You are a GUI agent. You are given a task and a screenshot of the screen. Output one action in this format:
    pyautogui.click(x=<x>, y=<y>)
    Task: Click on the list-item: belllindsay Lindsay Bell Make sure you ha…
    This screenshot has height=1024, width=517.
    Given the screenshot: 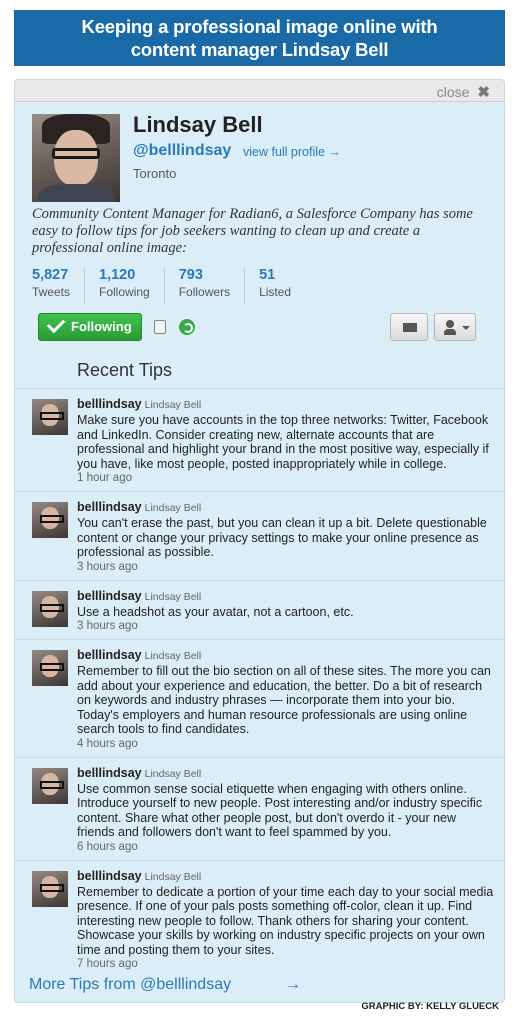 What is the action you would take?
    pyautogui.click(x=260, y=439)
    